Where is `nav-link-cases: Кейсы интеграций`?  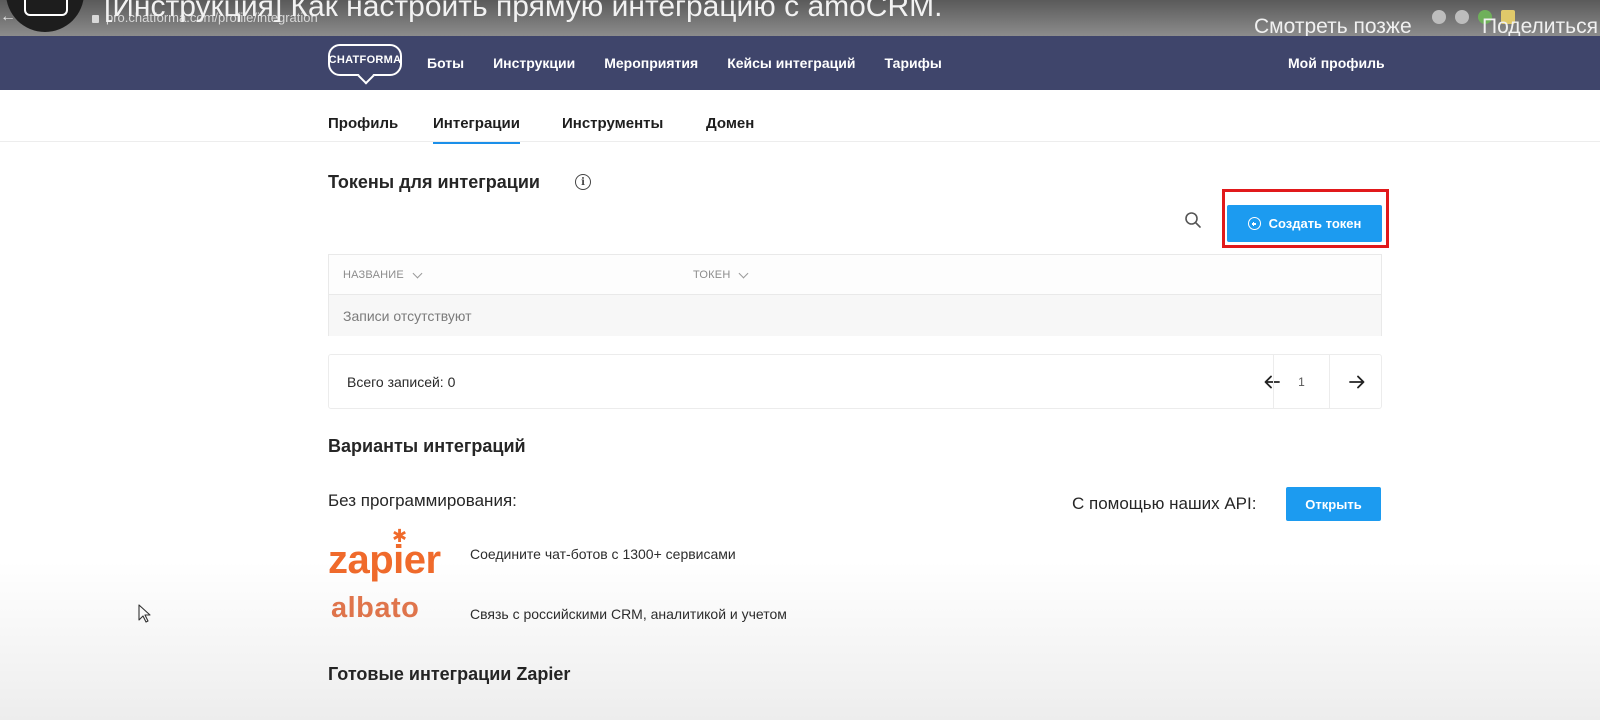
nav-link-cases: Кейсы интеграций is located at coordinates (791, 63).